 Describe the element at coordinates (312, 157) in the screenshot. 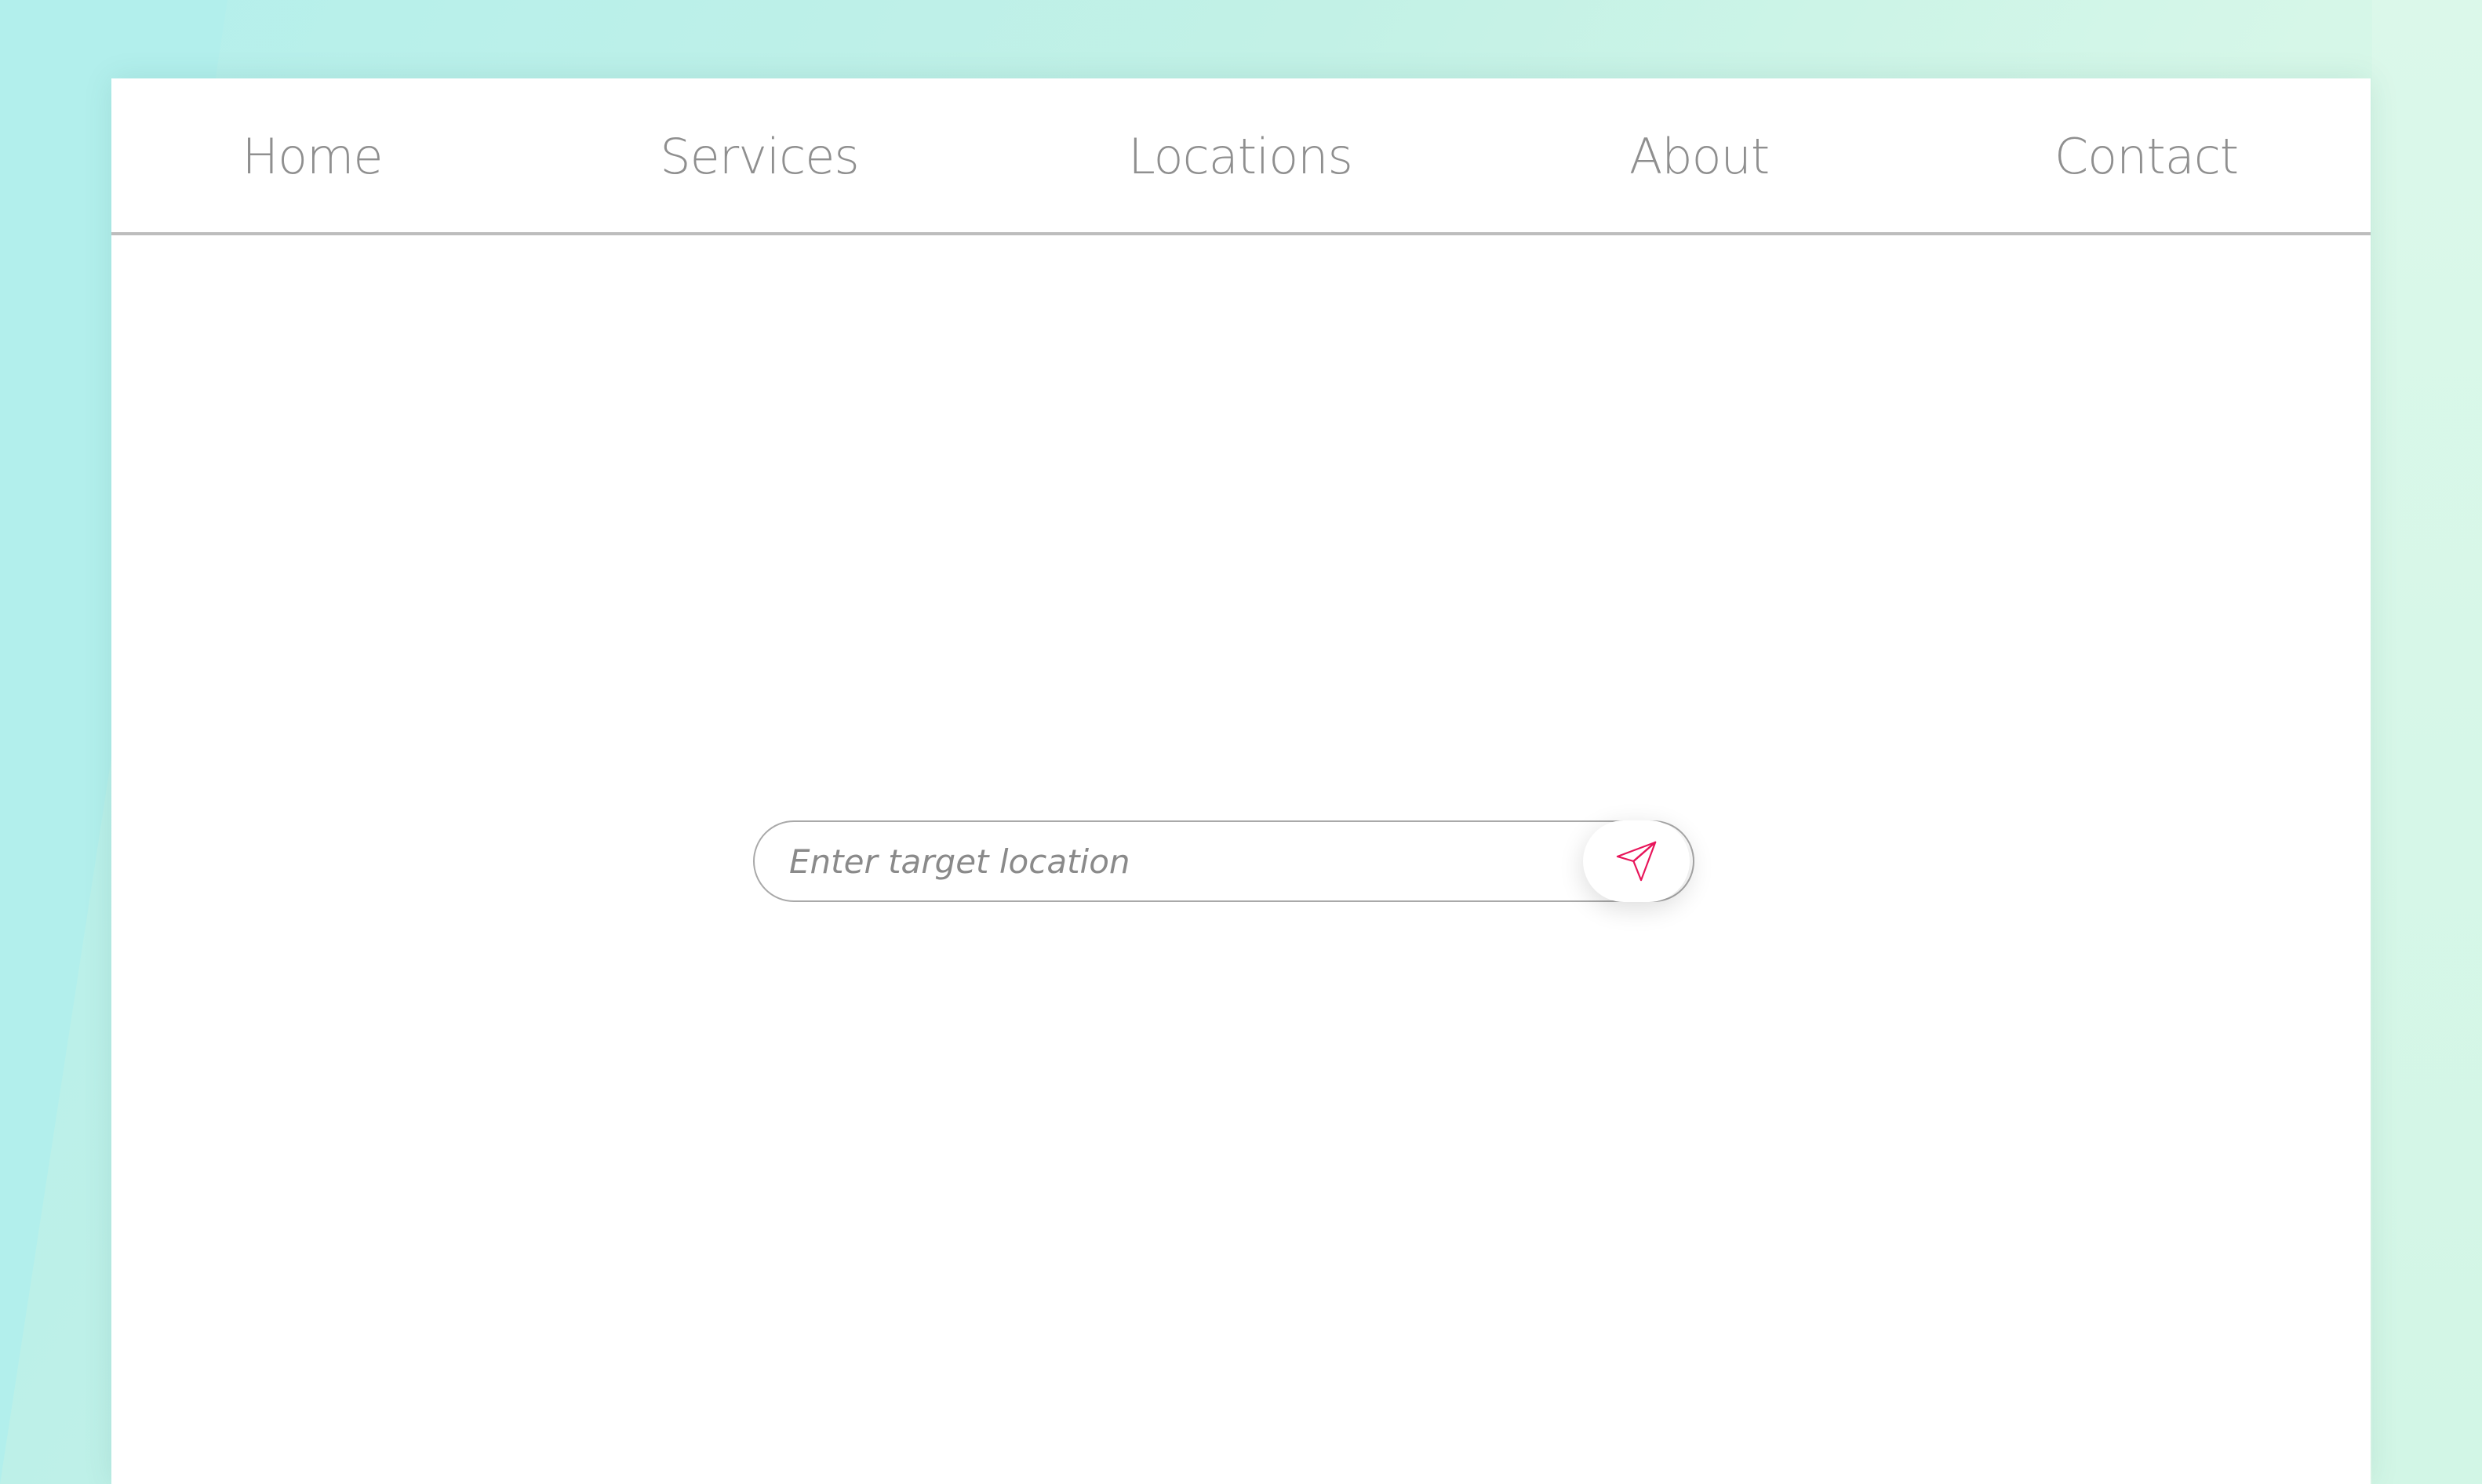

I see `nav-item-home: Home` at that location.